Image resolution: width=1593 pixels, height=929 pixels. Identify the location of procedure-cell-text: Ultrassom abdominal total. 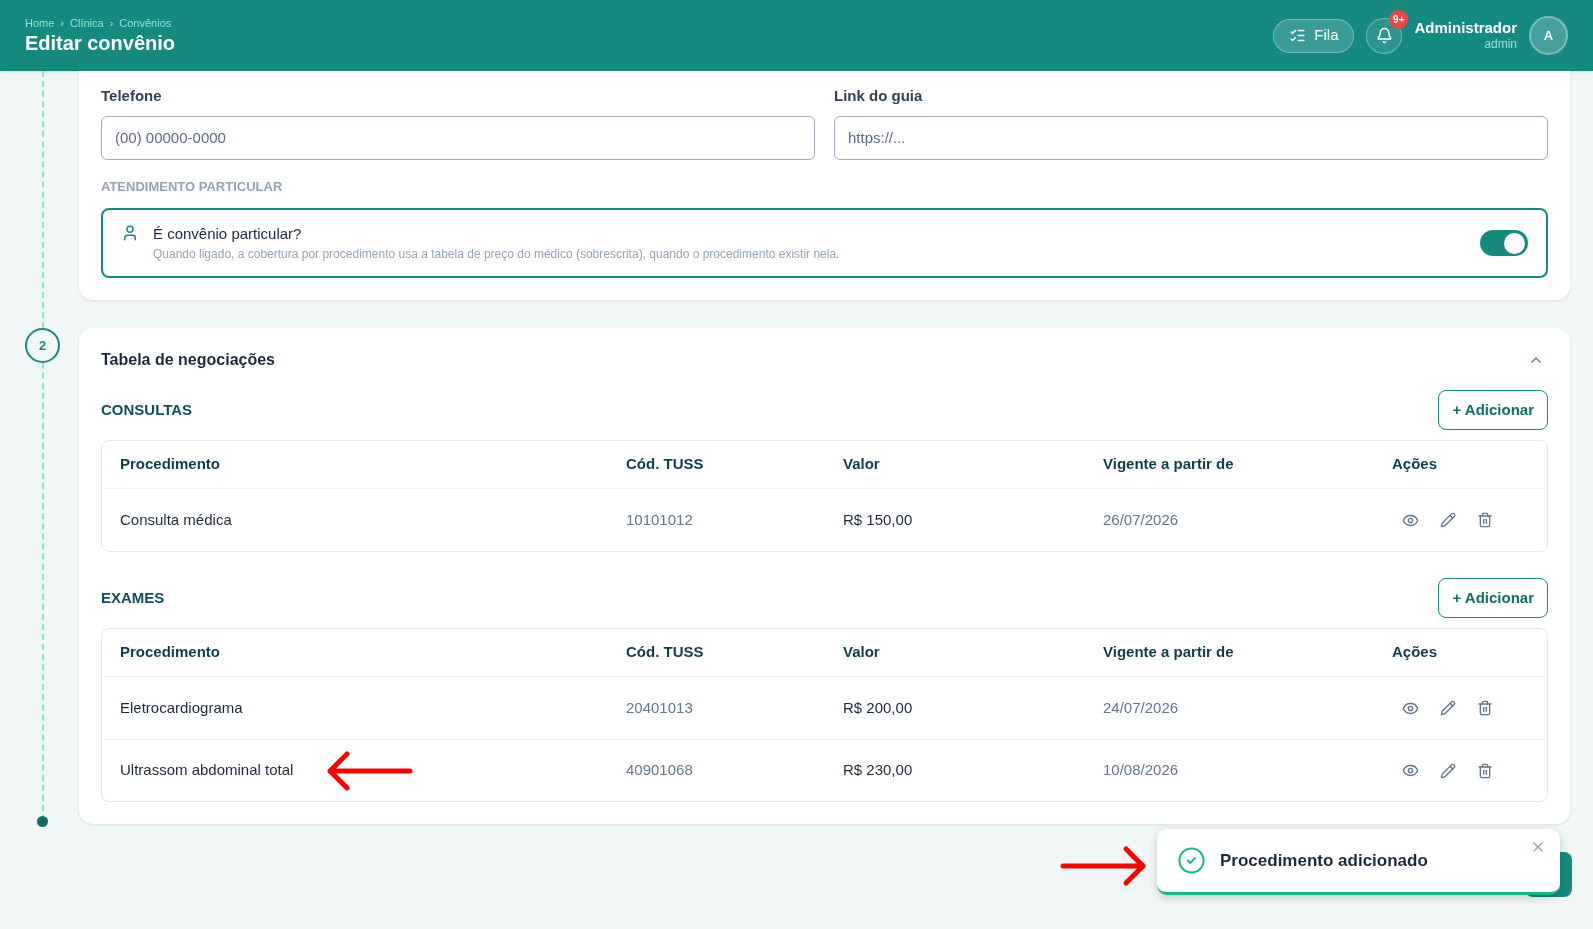
(207, 770).